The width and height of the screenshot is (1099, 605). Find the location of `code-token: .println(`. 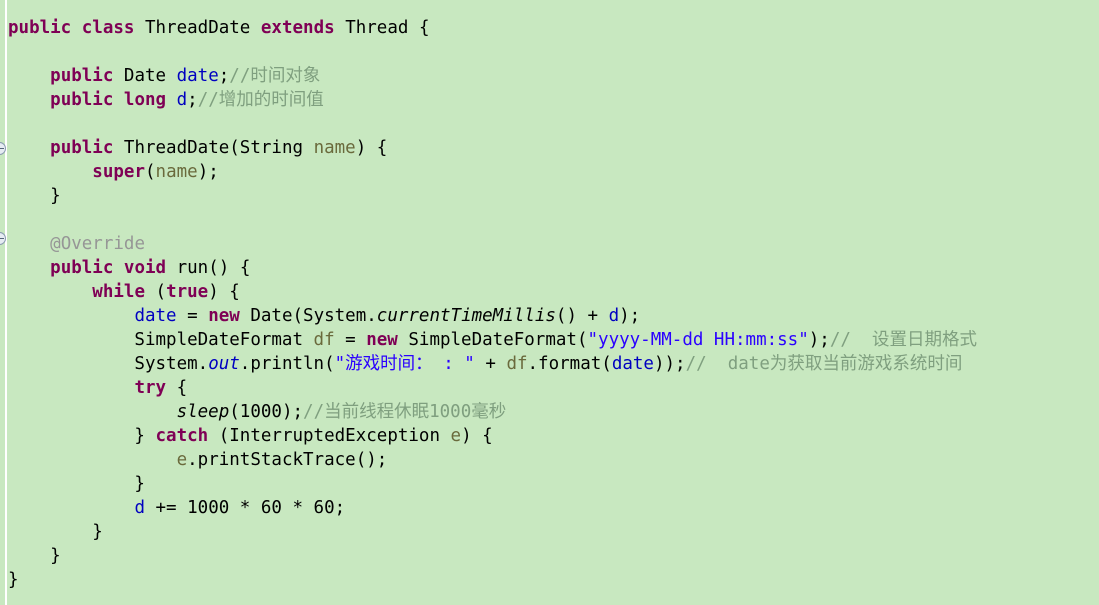

code-token: .println( is located at coordinates (287, 364).